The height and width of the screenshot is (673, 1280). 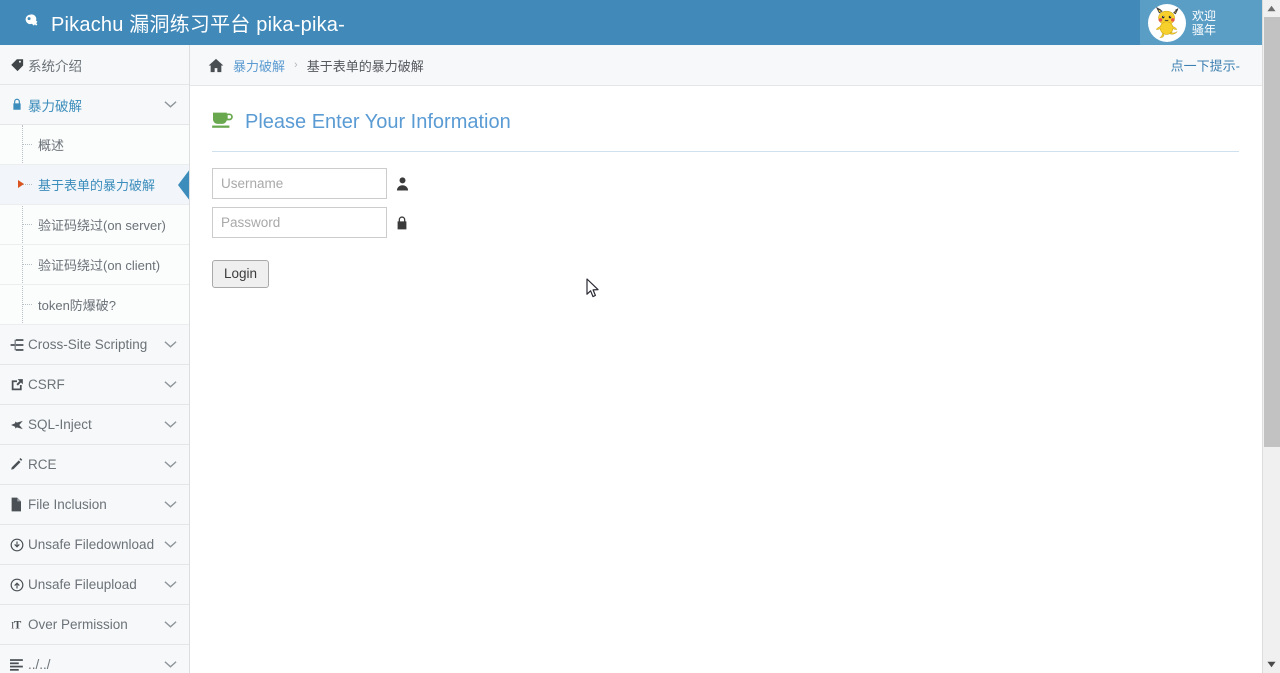 I want to click on brand: Pikachu 漏洞练习平台 pika-pika-, so click(x=172, y=22).